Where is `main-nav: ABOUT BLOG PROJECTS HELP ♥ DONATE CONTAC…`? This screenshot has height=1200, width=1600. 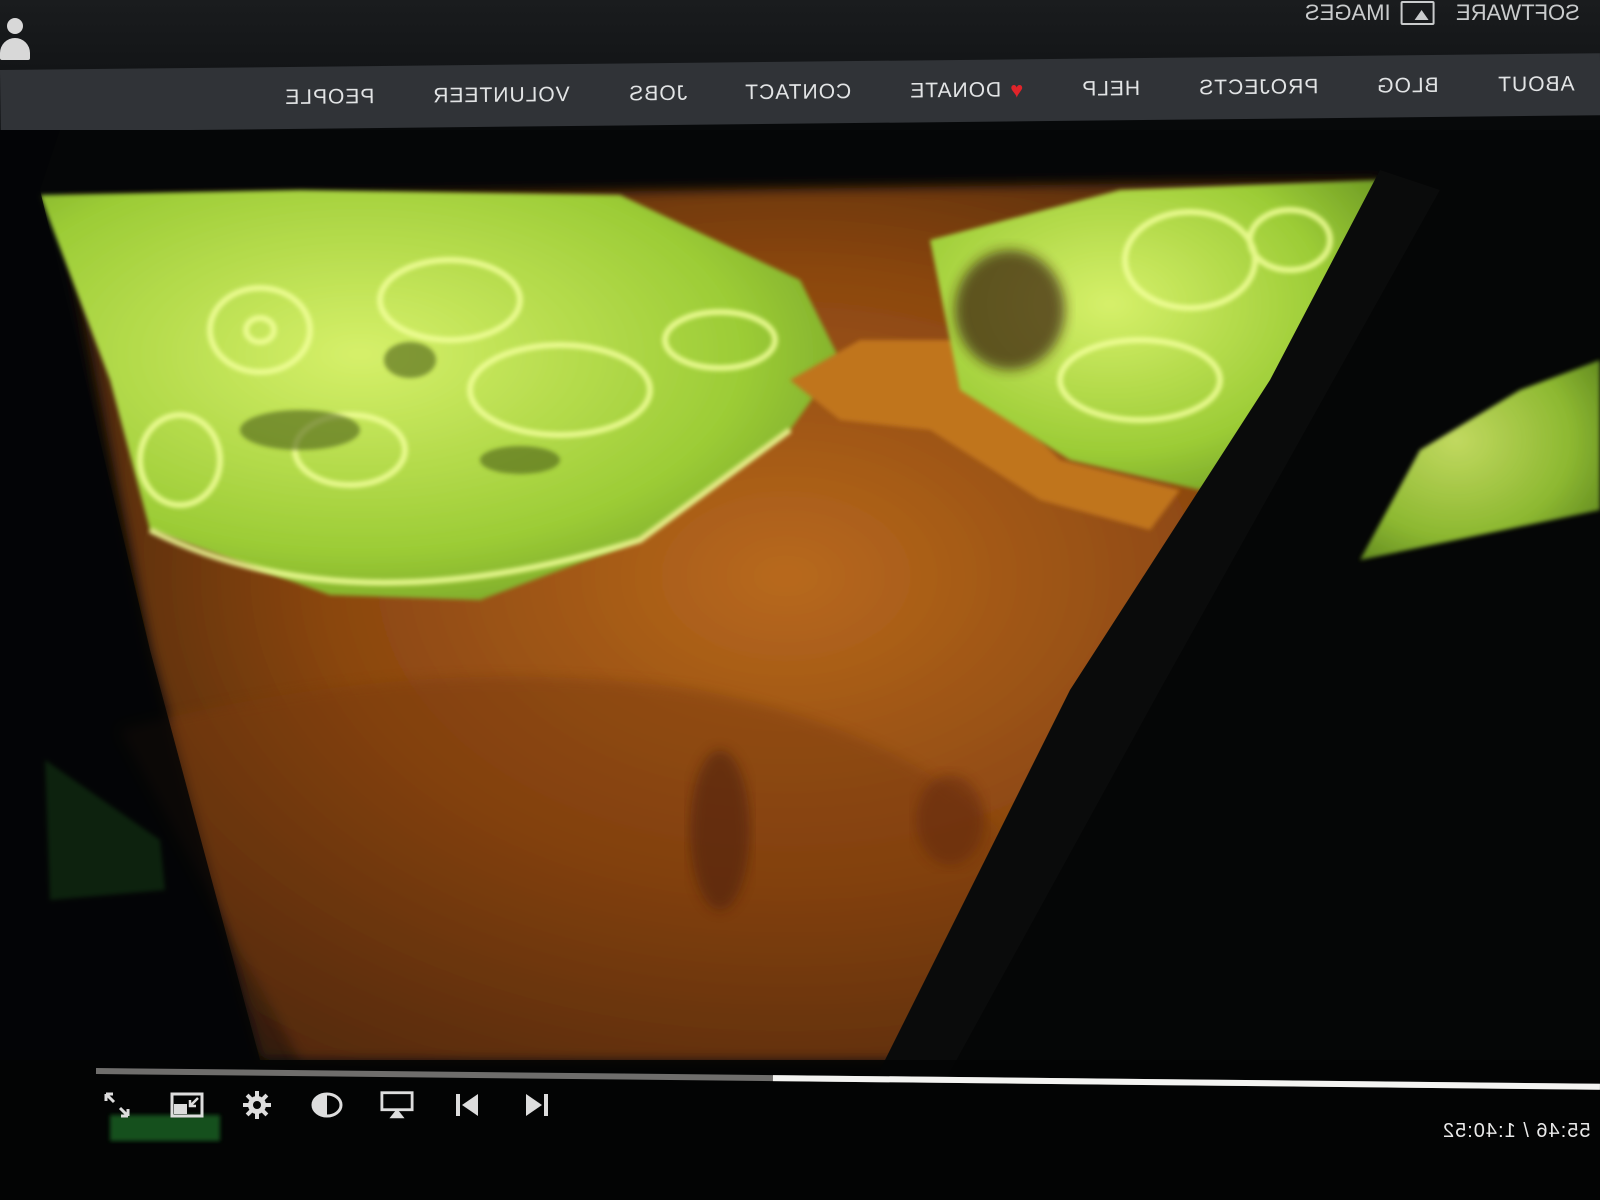
main-nav: ABOUT BLOG PROJECTS HELP ♥ DONATE CONTAC… is located at coordinates (929, 92).